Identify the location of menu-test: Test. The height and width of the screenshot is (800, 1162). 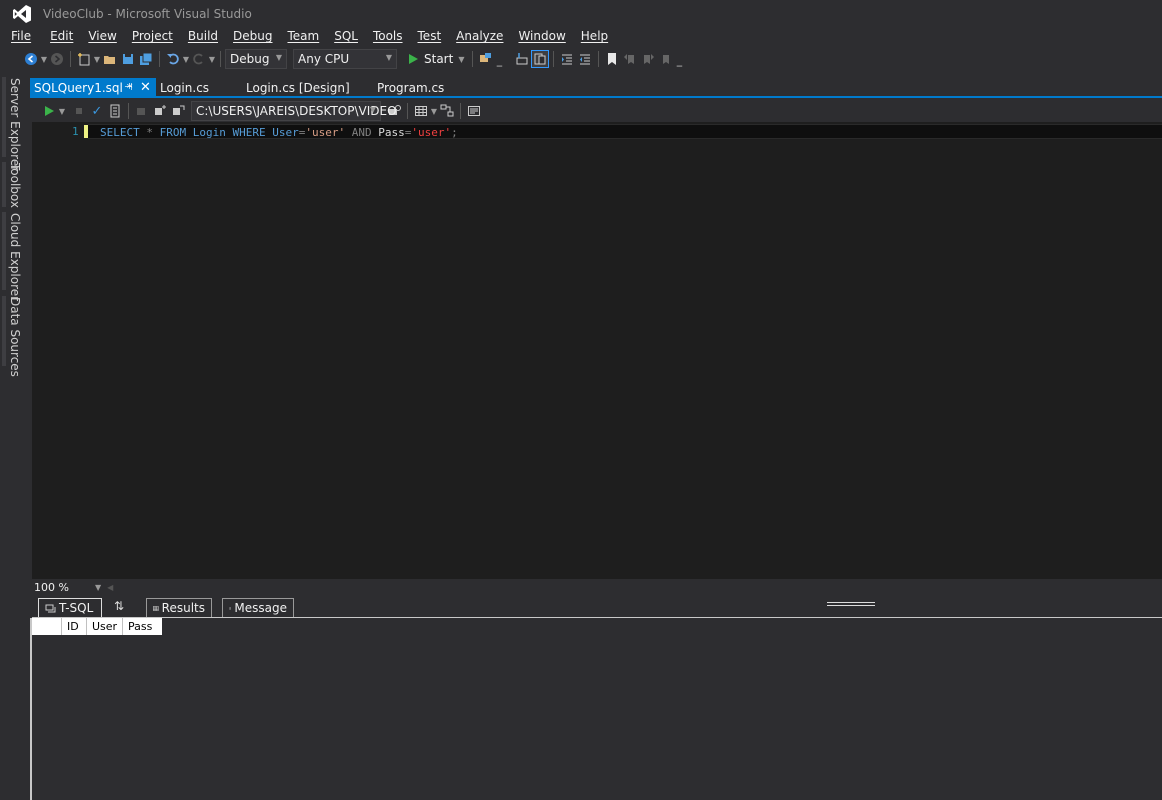
(434, 36).